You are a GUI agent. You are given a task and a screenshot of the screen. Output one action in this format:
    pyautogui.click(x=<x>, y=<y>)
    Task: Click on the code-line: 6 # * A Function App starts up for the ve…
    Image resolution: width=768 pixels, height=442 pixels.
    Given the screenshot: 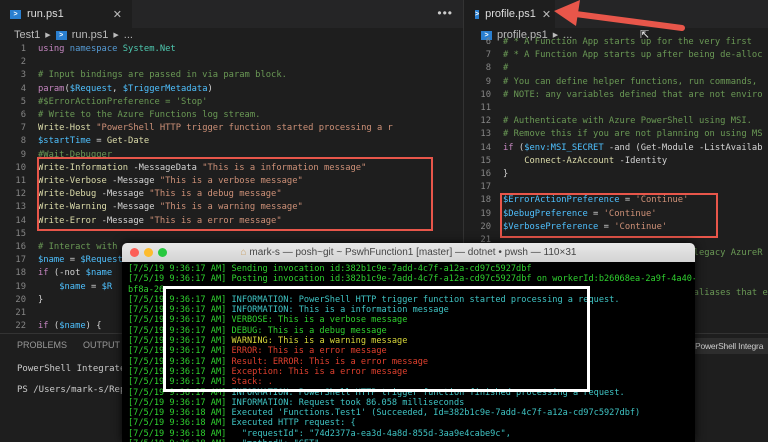 What is the action you would take?
    pyautogui.click(x=616, y=42)
    